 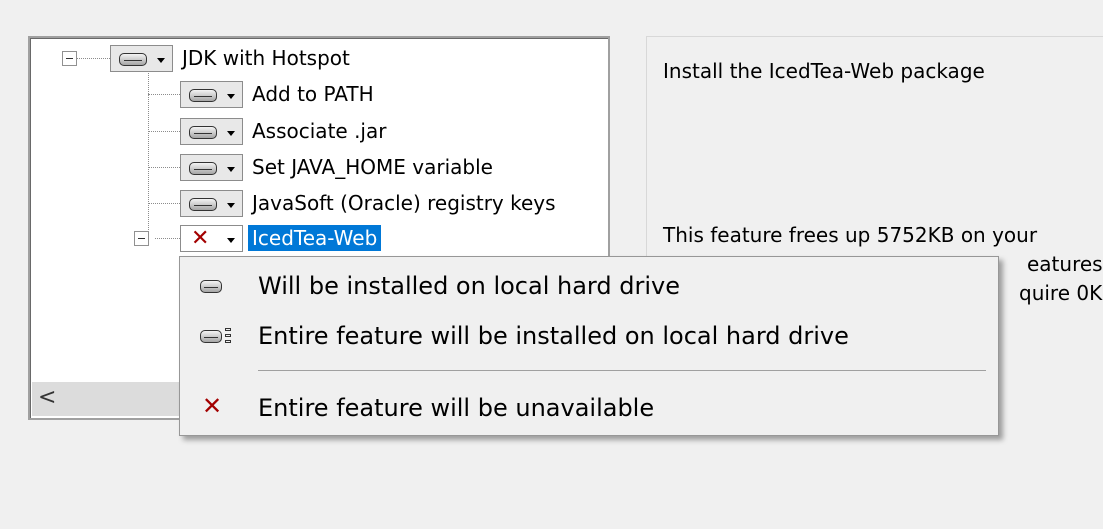 I want to click on menu-item-install-local: Will be installed on local hard drive, so click(x=589, y=287).